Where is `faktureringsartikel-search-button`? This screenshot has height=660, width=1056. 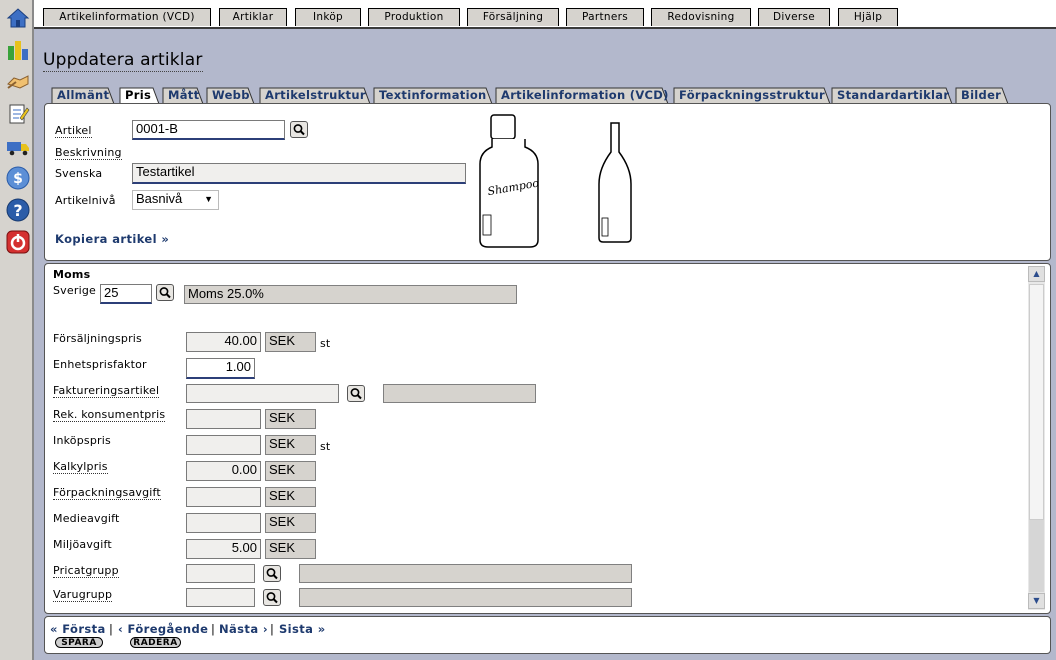
faktureringsartikel-search-button is located at coordinates (356, 393).